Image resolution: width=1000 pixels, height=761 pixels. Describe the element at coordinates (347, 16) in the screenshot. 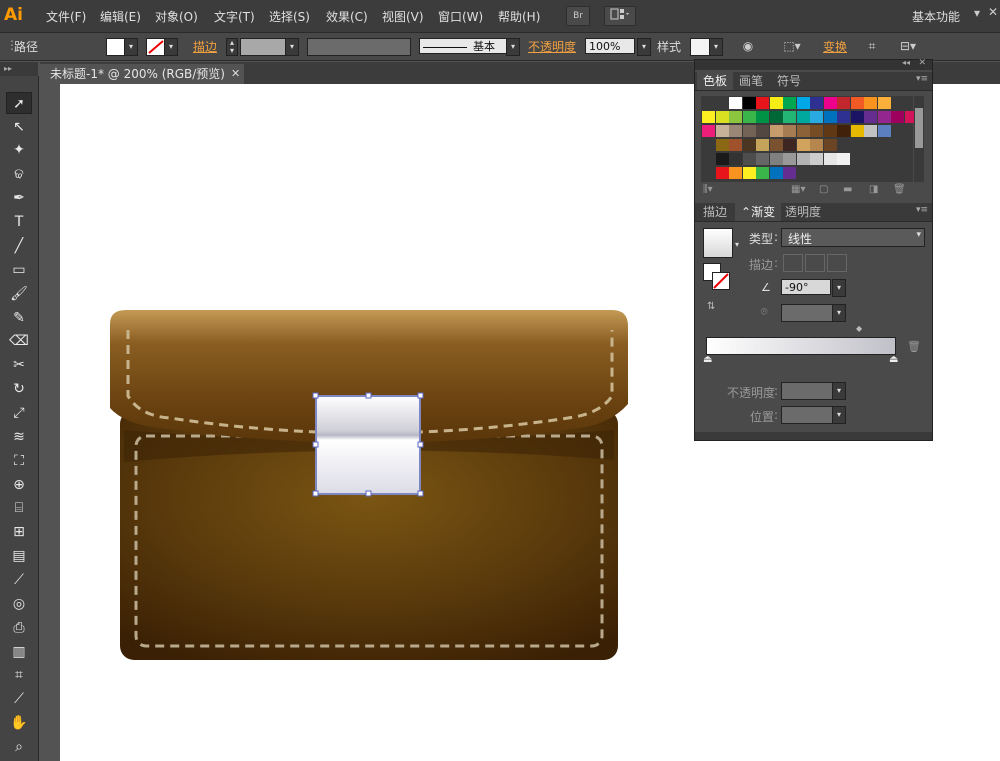

I see `menu-effect: 效果(C)` at that location.